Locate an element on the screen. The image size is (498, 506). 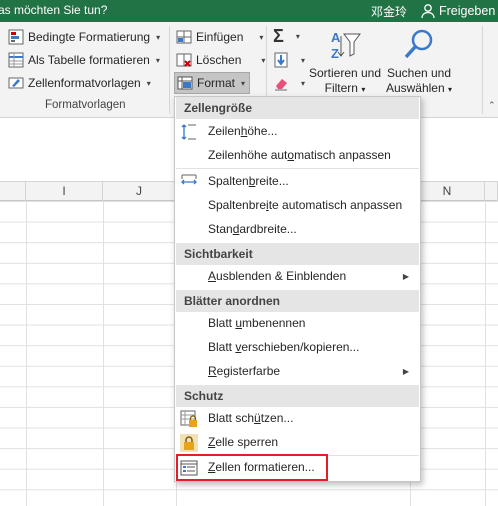
protect-sheet-icon is located at coordinates (188, 418).